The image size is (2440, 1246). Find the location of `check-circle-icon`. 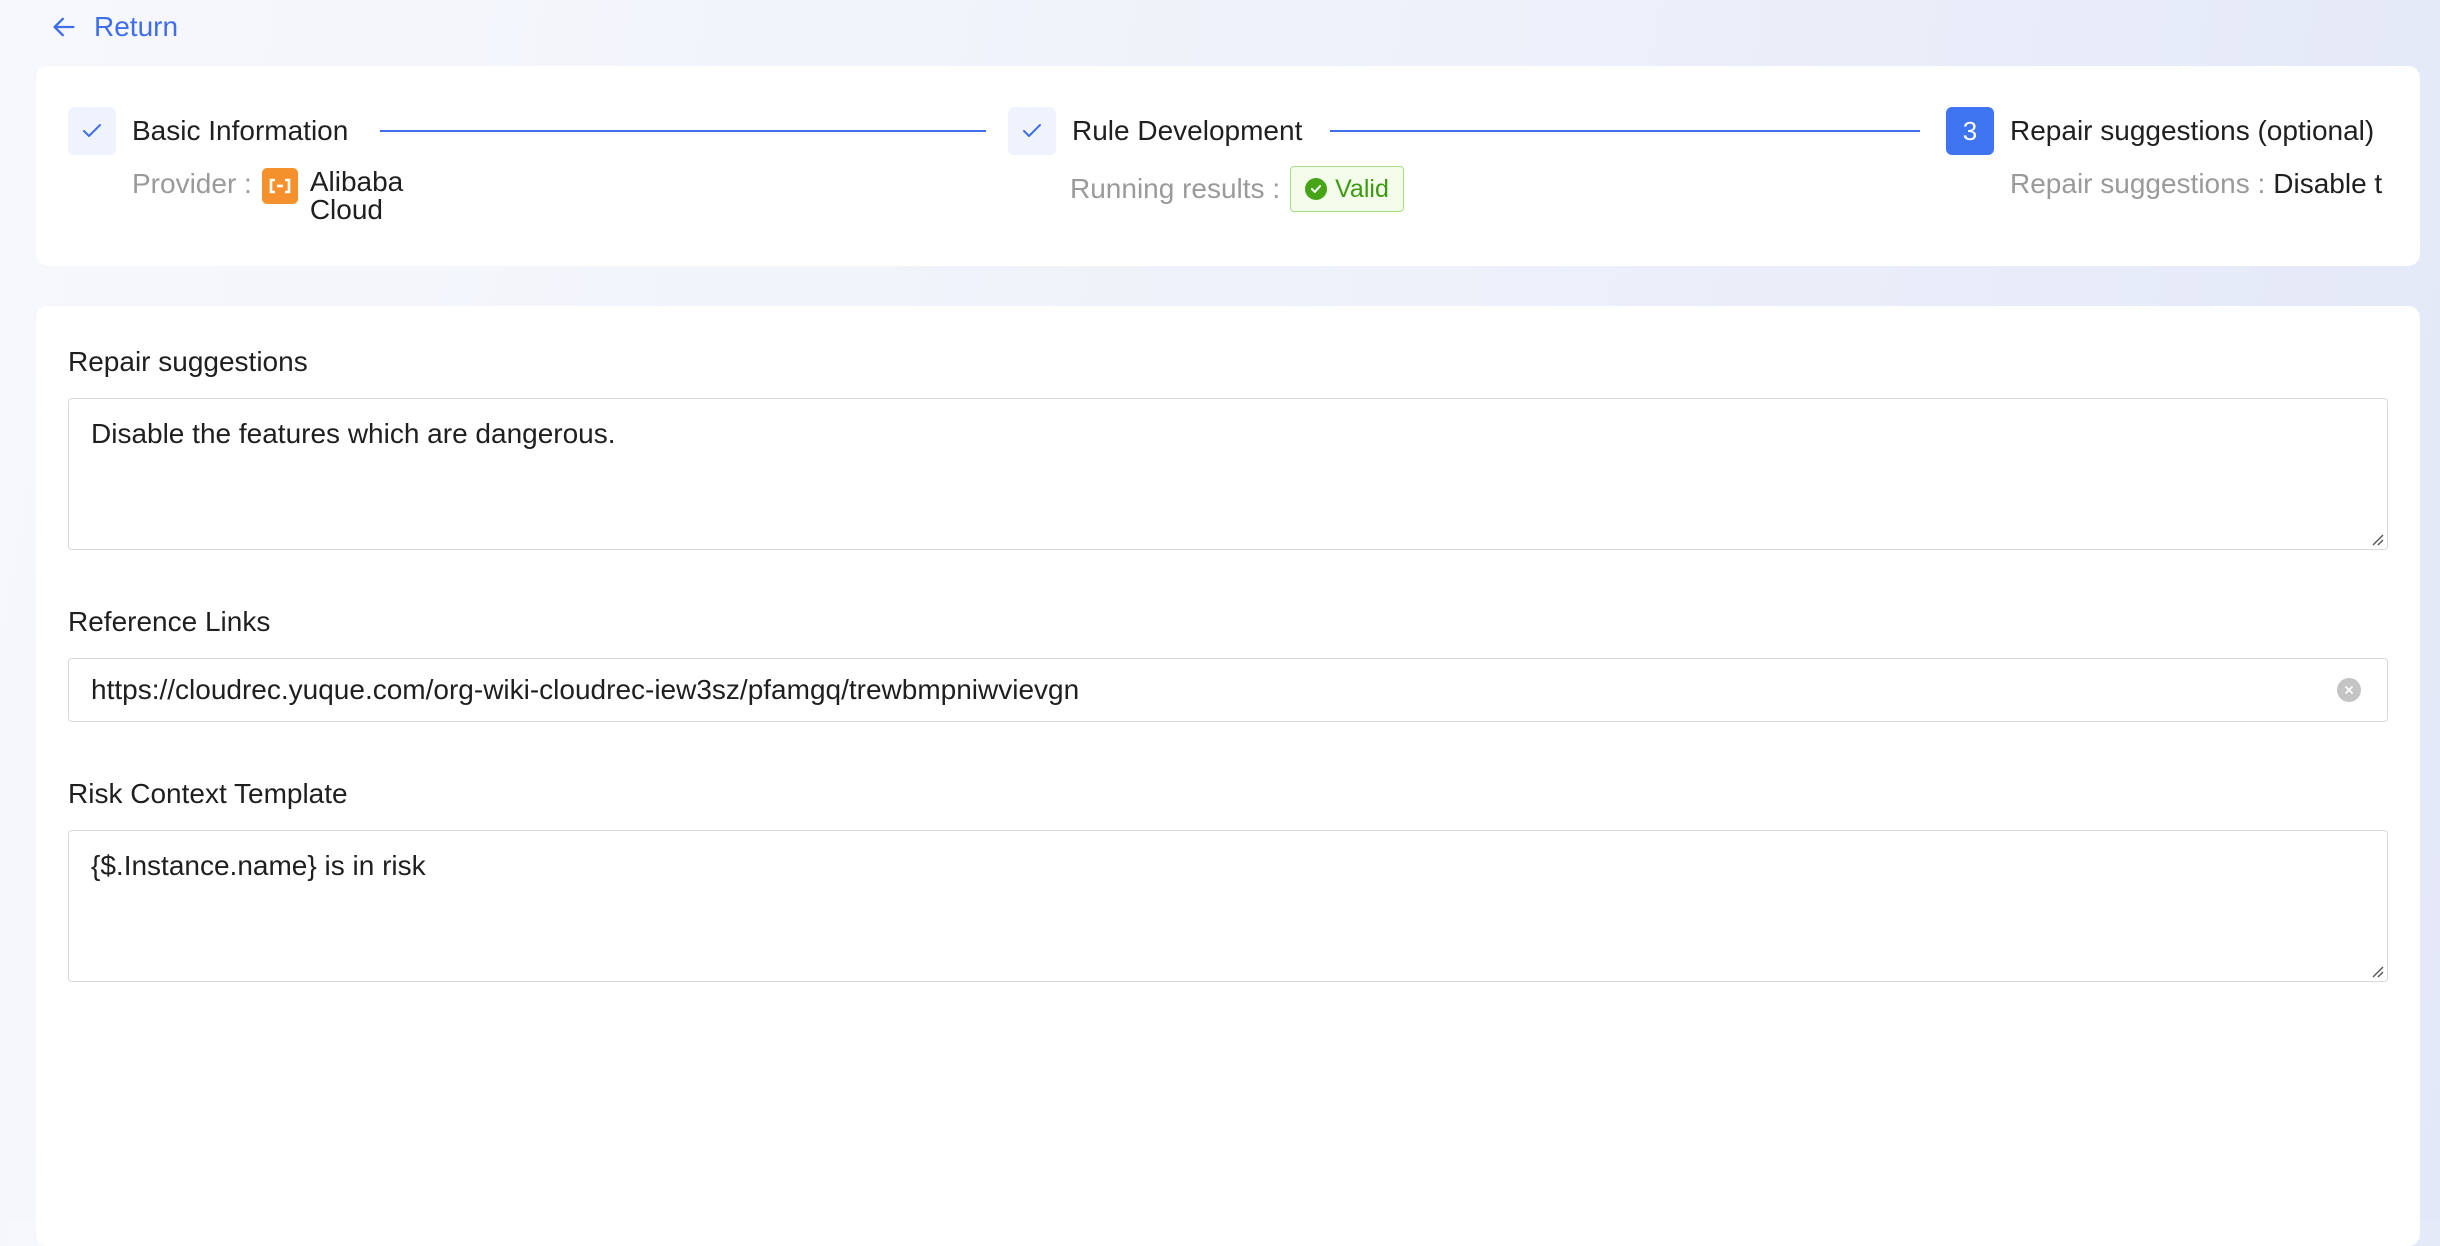

check-circle-icon is located at coordinates (1316, 189).